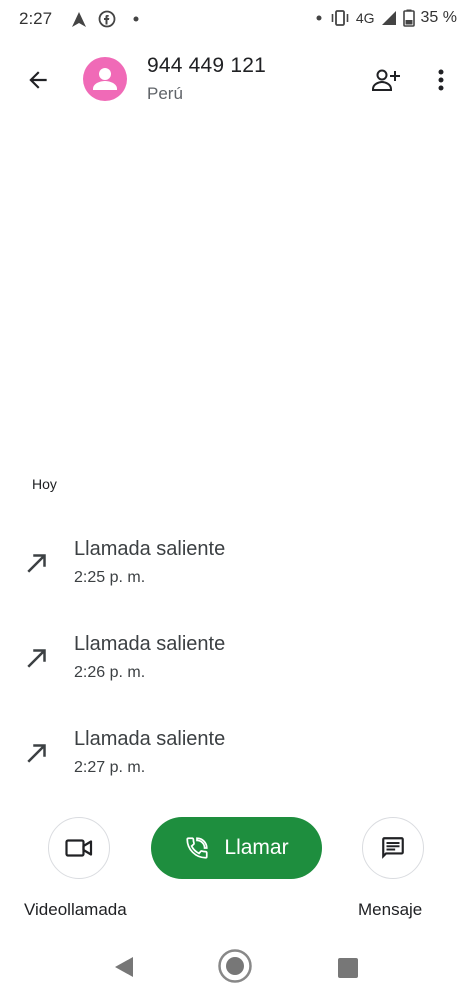 The width and height of the screenshot is (473, 1000). Describe the element at coordinates (79, 19) in the screenshot. I see `navigation-icon` at that location.